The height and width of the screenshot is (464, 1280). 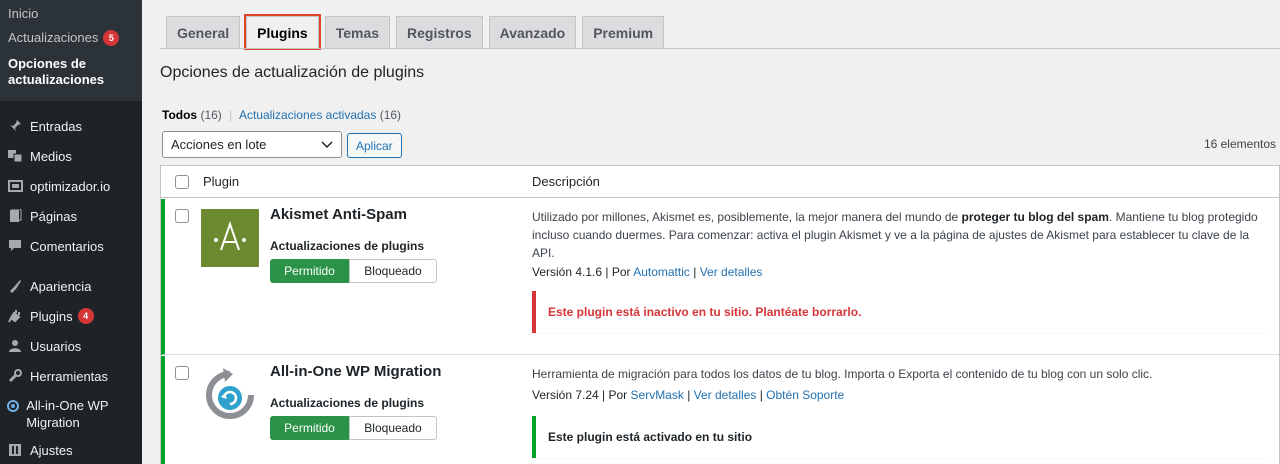 What do you see at coordinates (532, 32) in the screenshot?
I see `tab-avanzado: Avanzado` at bounding box center [532, 32].